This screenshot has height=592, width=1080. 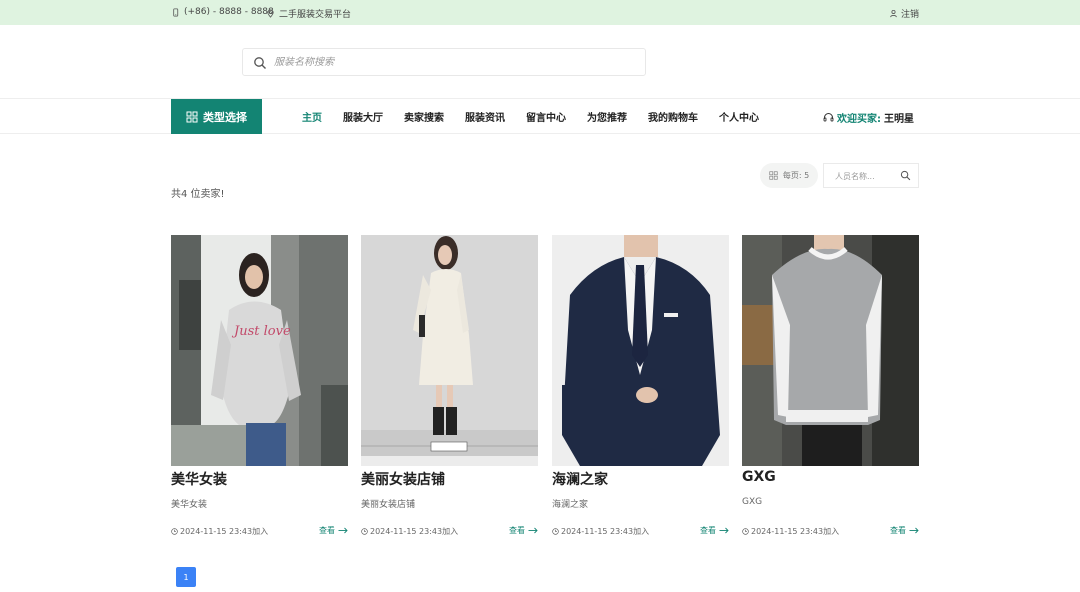 I want to click on nav-menu: 主页 服装大厅 卖家搜索 服装资讯 留言中心 为您推荐 我的购物车 个人中心, so click(x=541, y=116).